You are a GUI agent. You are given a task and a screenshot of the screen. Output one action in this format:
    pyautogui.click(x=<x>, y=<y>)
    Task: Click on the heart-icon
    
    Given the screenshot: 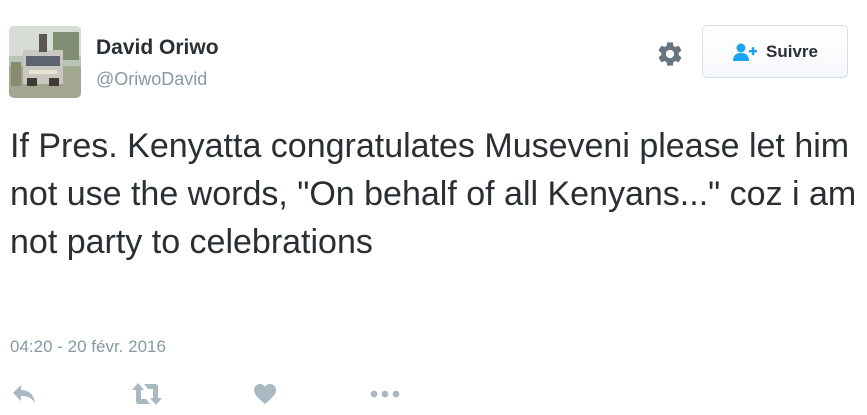 What is the action you would take?
    pyautogui.click(x=265, y=394)
    